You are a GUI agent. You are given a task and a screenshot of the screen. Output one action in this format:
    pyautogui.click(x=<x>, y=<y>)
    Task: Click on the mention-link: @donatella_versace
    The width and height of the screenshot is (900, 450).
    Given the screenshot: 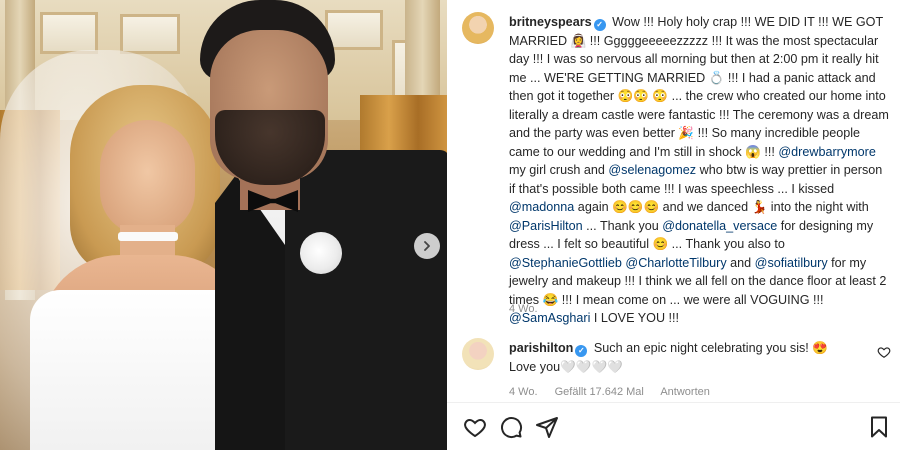 What is the action you would take?
    pyautogui.click(x=719, y=226)
    